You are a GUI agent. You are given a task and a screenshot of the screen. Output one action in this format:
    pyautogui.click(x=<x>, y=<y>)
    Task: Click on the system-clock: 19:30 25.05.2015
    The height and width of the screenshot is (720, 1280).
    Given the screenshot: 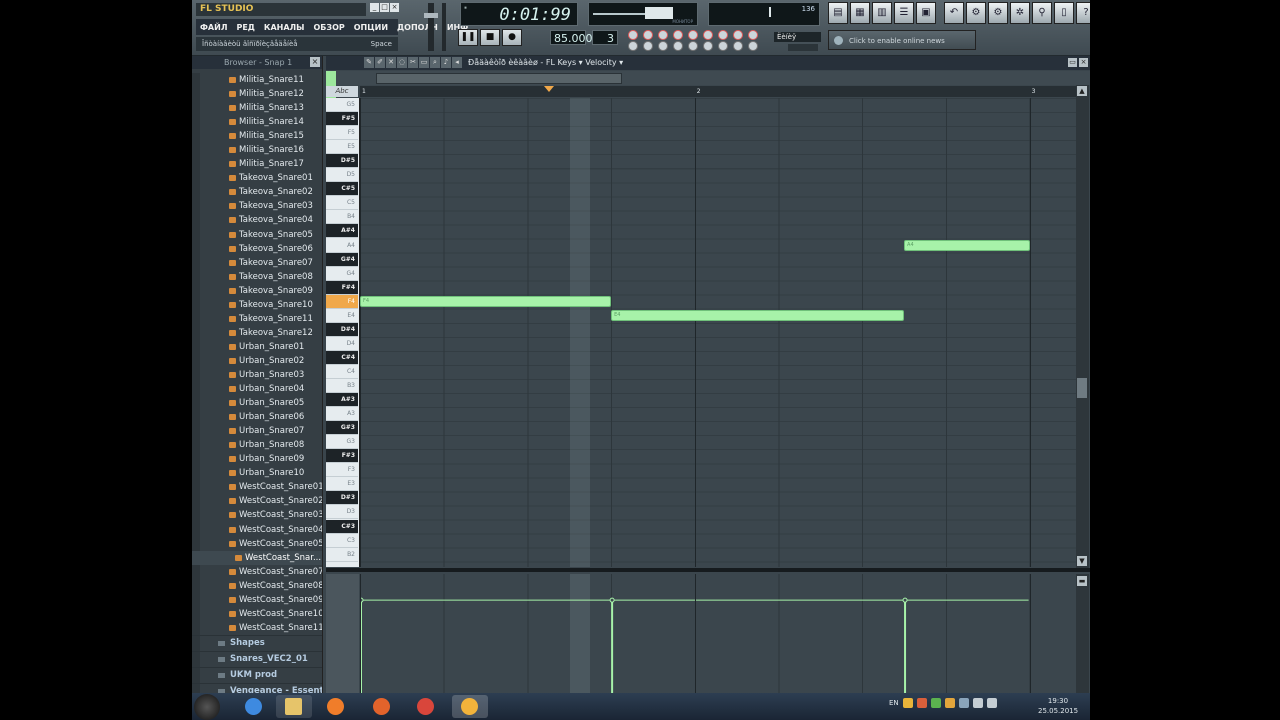 What is the action you would take?
    pyautogui.click(x=1058, y=706)
    